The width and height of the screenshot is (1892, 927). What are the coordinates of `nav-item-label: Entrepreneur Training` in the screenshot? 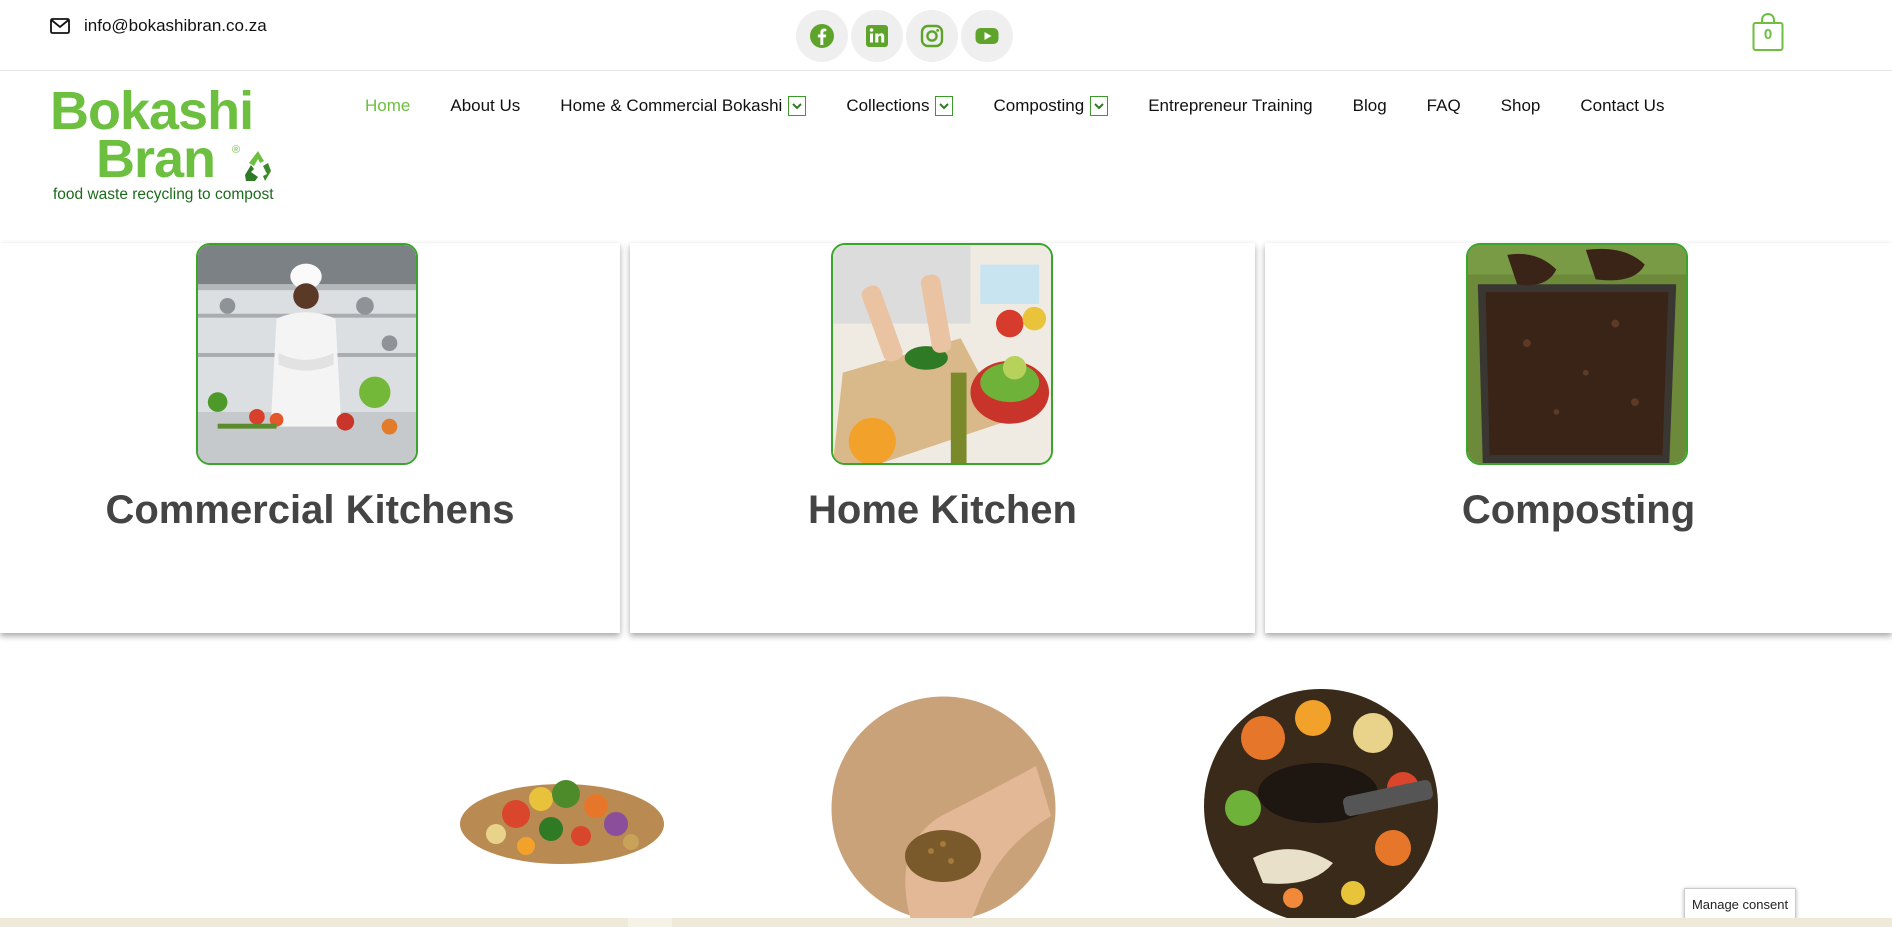 It's located at (1230, 105).